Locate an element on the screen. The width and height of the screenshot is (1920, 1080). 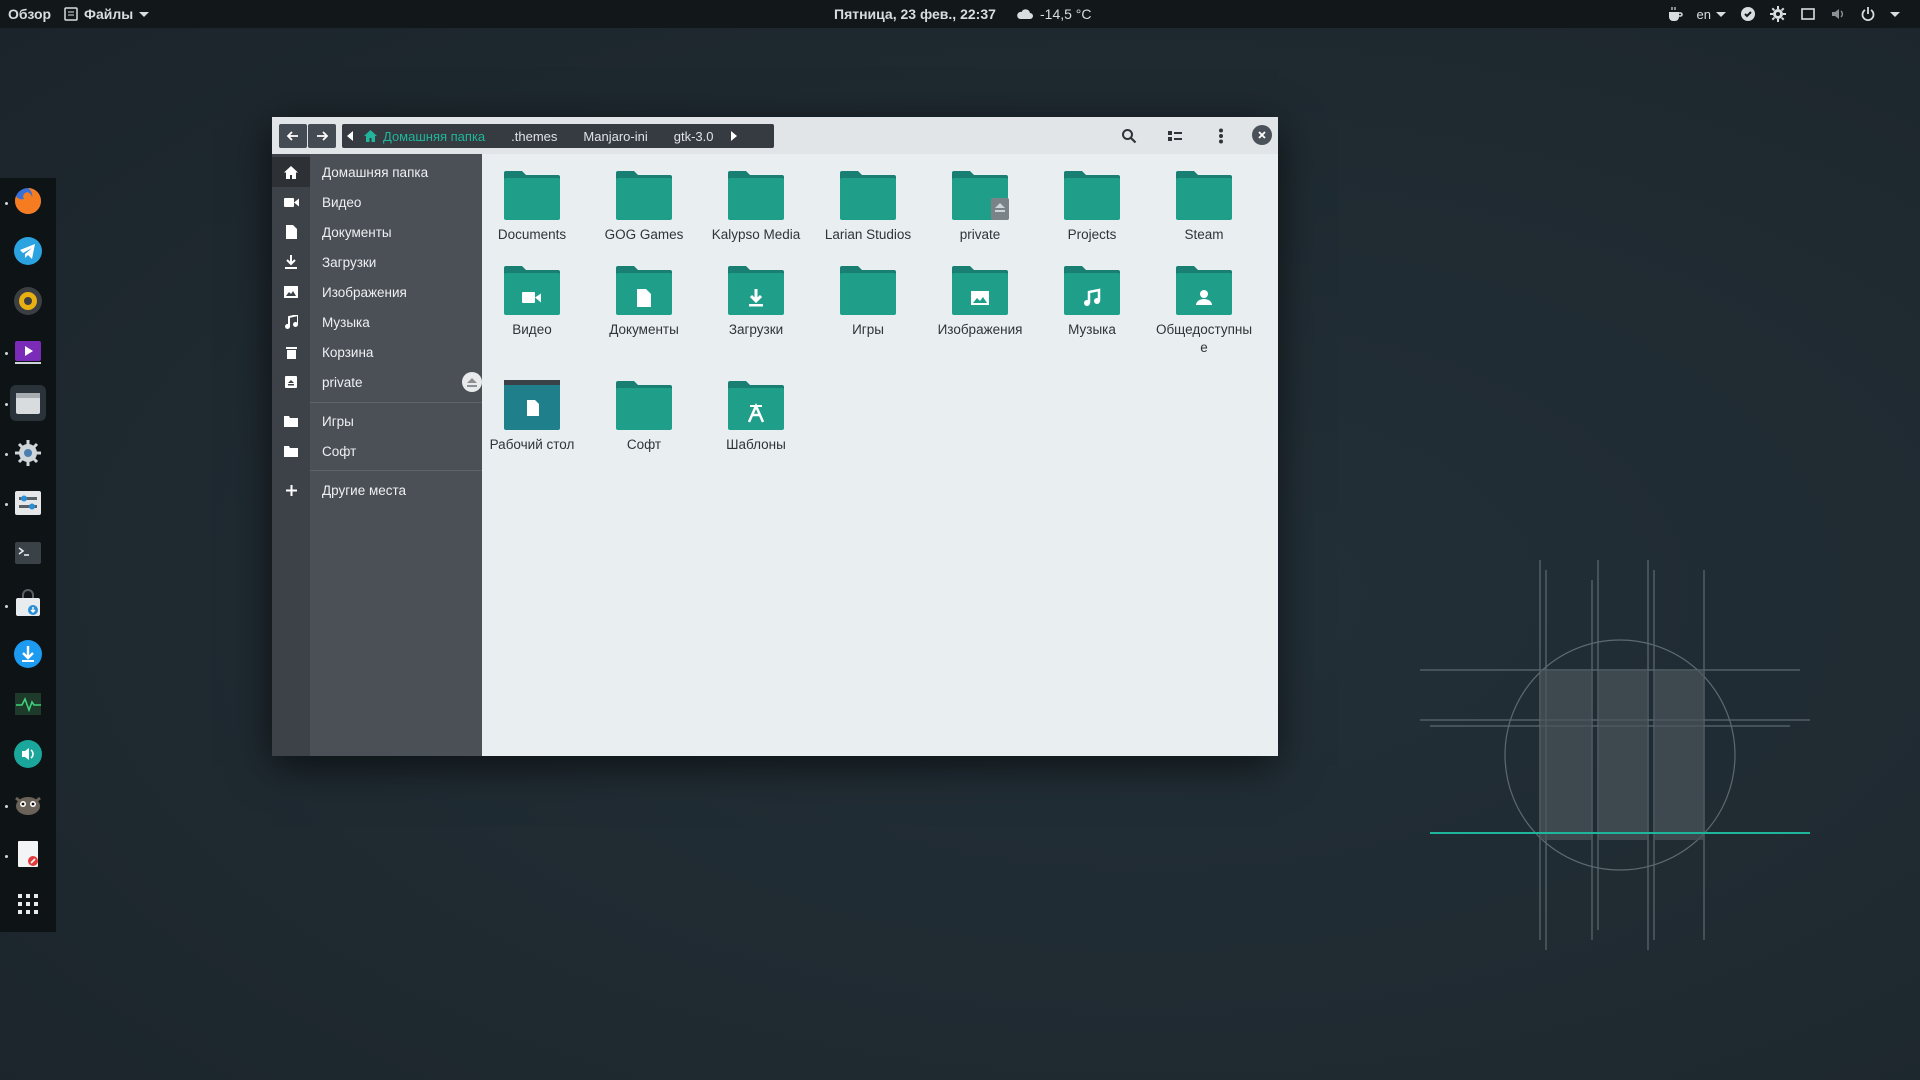
clock: Пятница, 23 фев., 22:37 is located at coordinates (915, 14).